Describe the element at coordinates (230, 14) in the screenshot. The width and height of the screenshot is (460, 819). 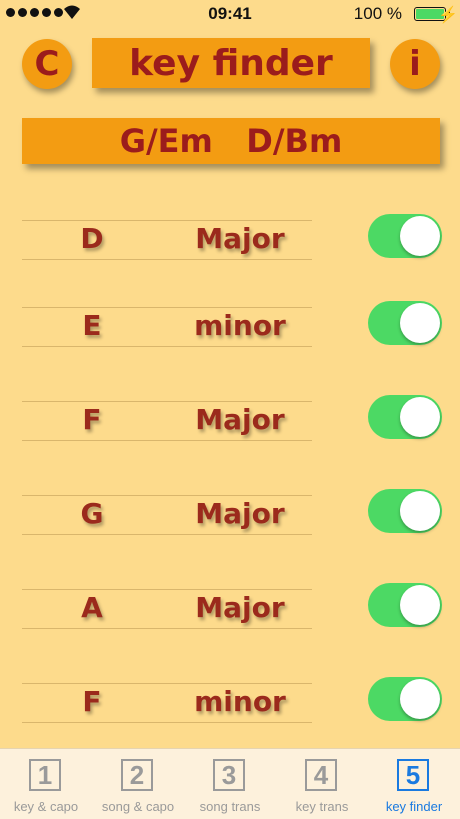
I see `status-bar: 09:41 100 % ⚡` at that location.